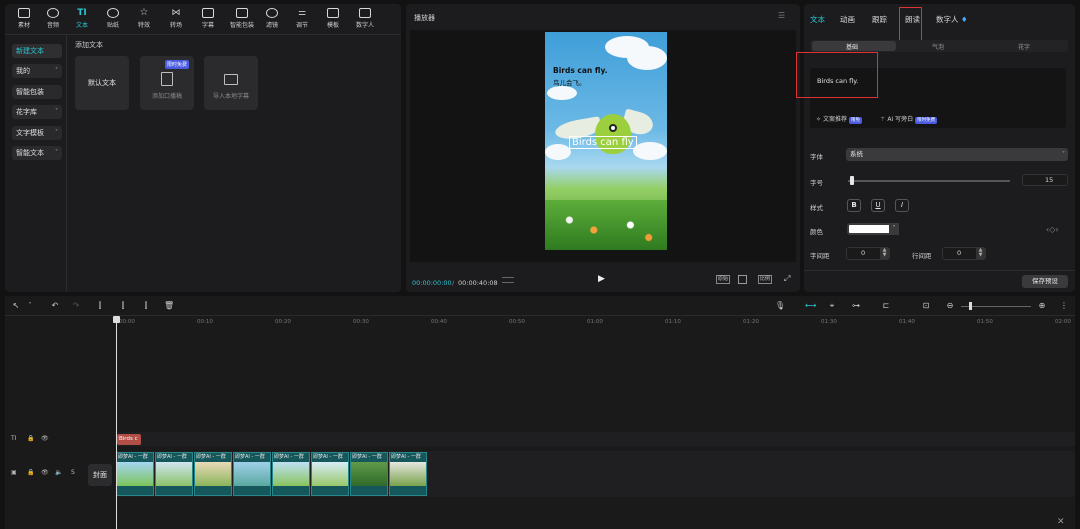 The width and height of the screenshot is (1080, 529). I want to click on subtab-flower: 花字, so click(1024, 46).